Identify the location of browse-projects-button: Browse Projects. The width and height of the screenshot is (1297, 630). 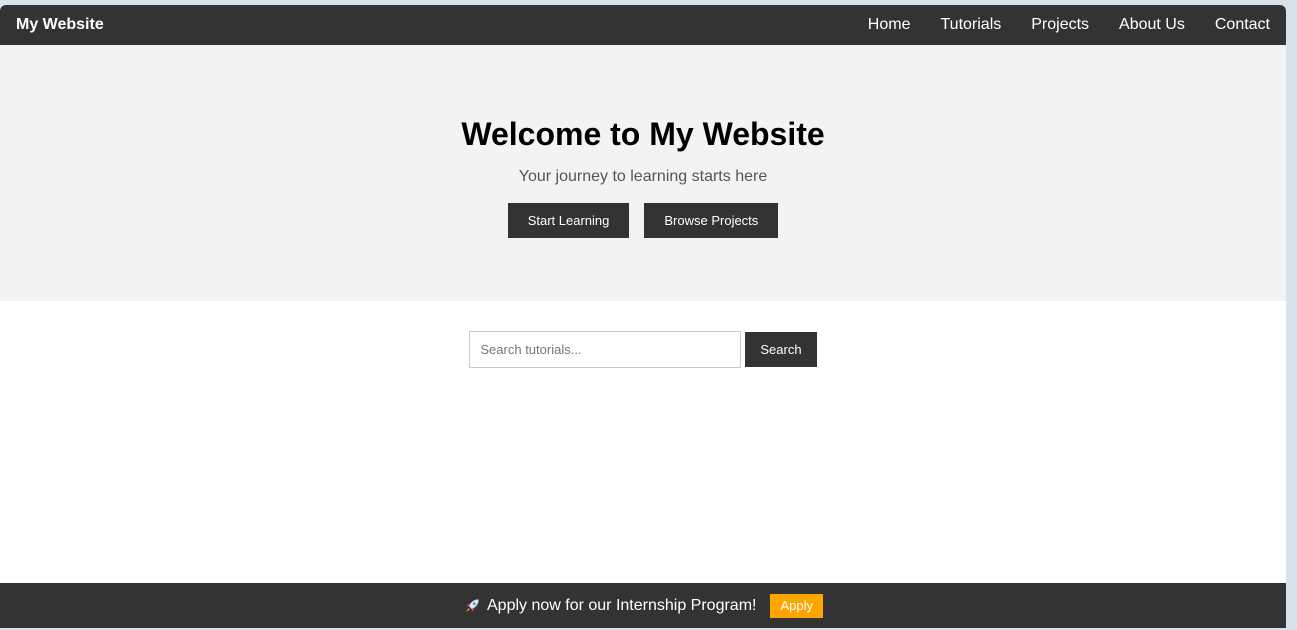
(711, 220).